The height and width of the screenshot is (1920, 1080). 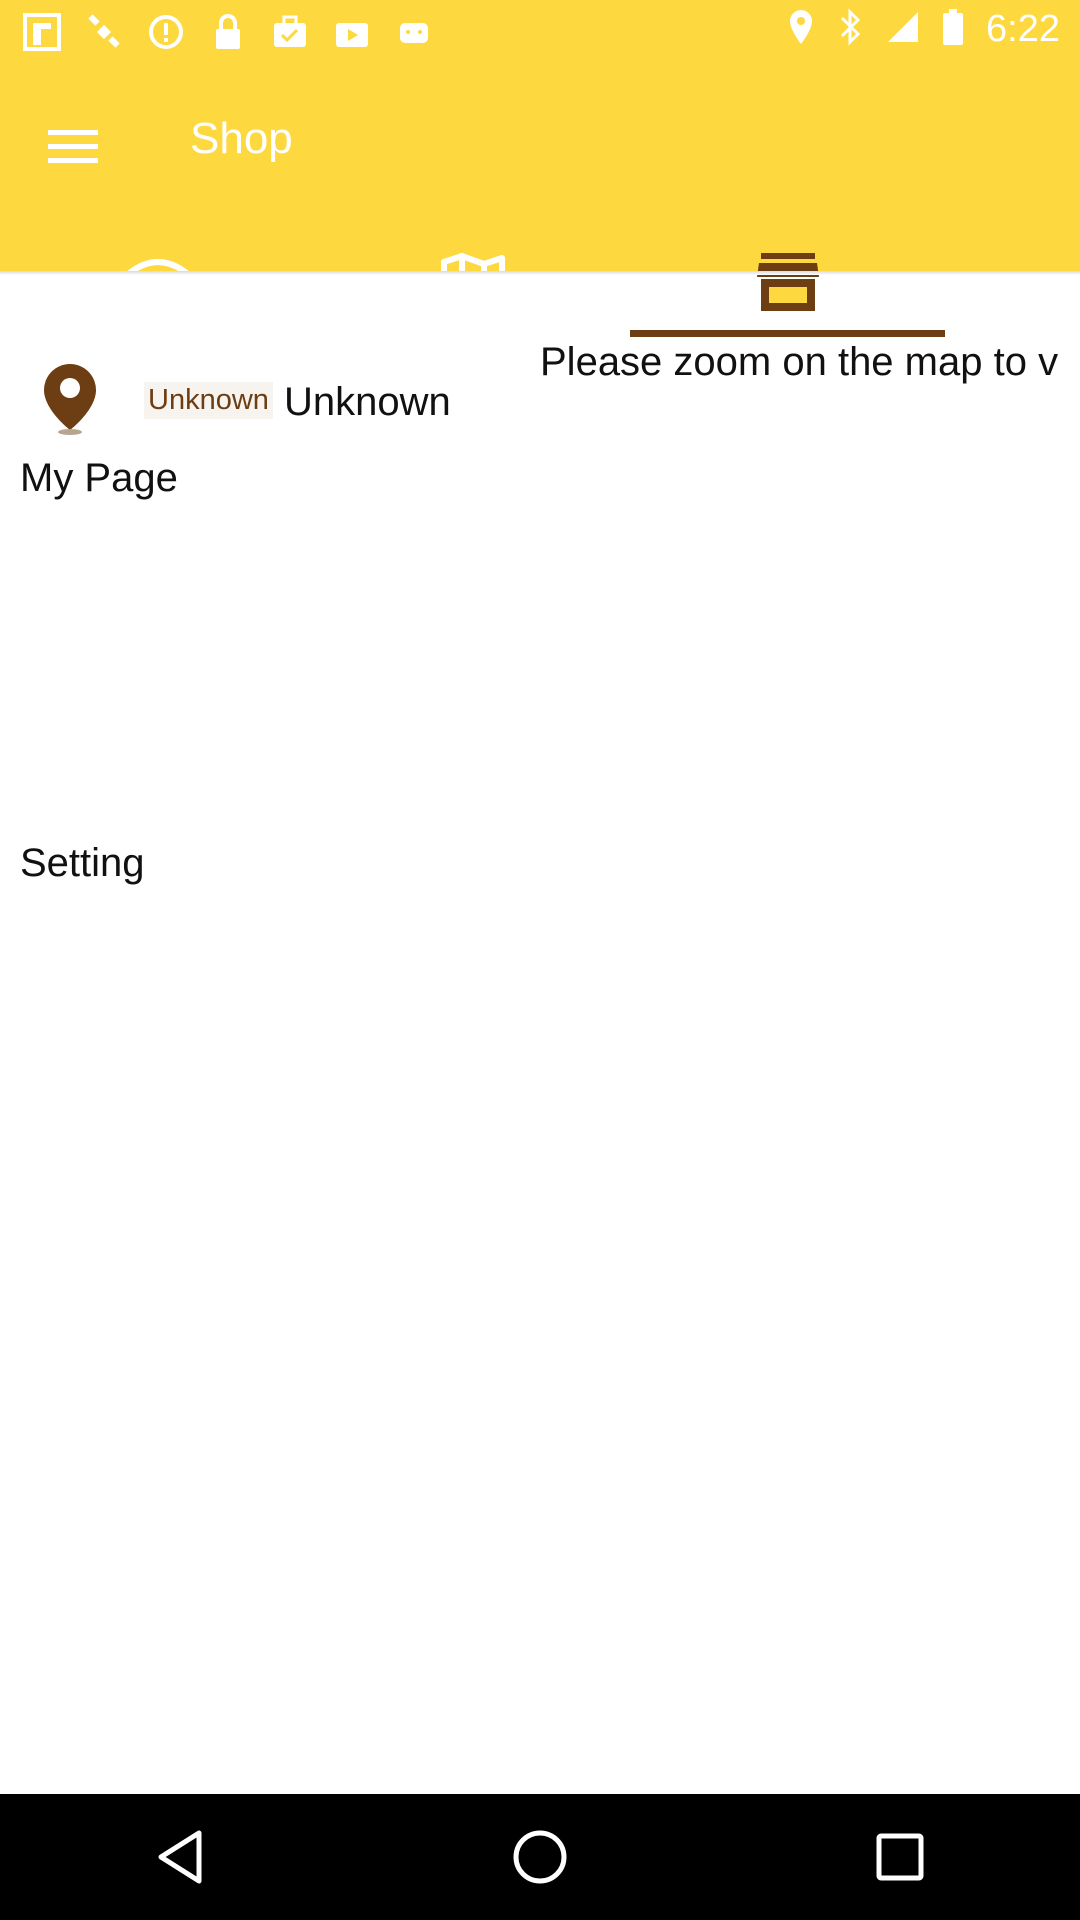 I want to click on play-bag-icon, so click(x=352, y=32).